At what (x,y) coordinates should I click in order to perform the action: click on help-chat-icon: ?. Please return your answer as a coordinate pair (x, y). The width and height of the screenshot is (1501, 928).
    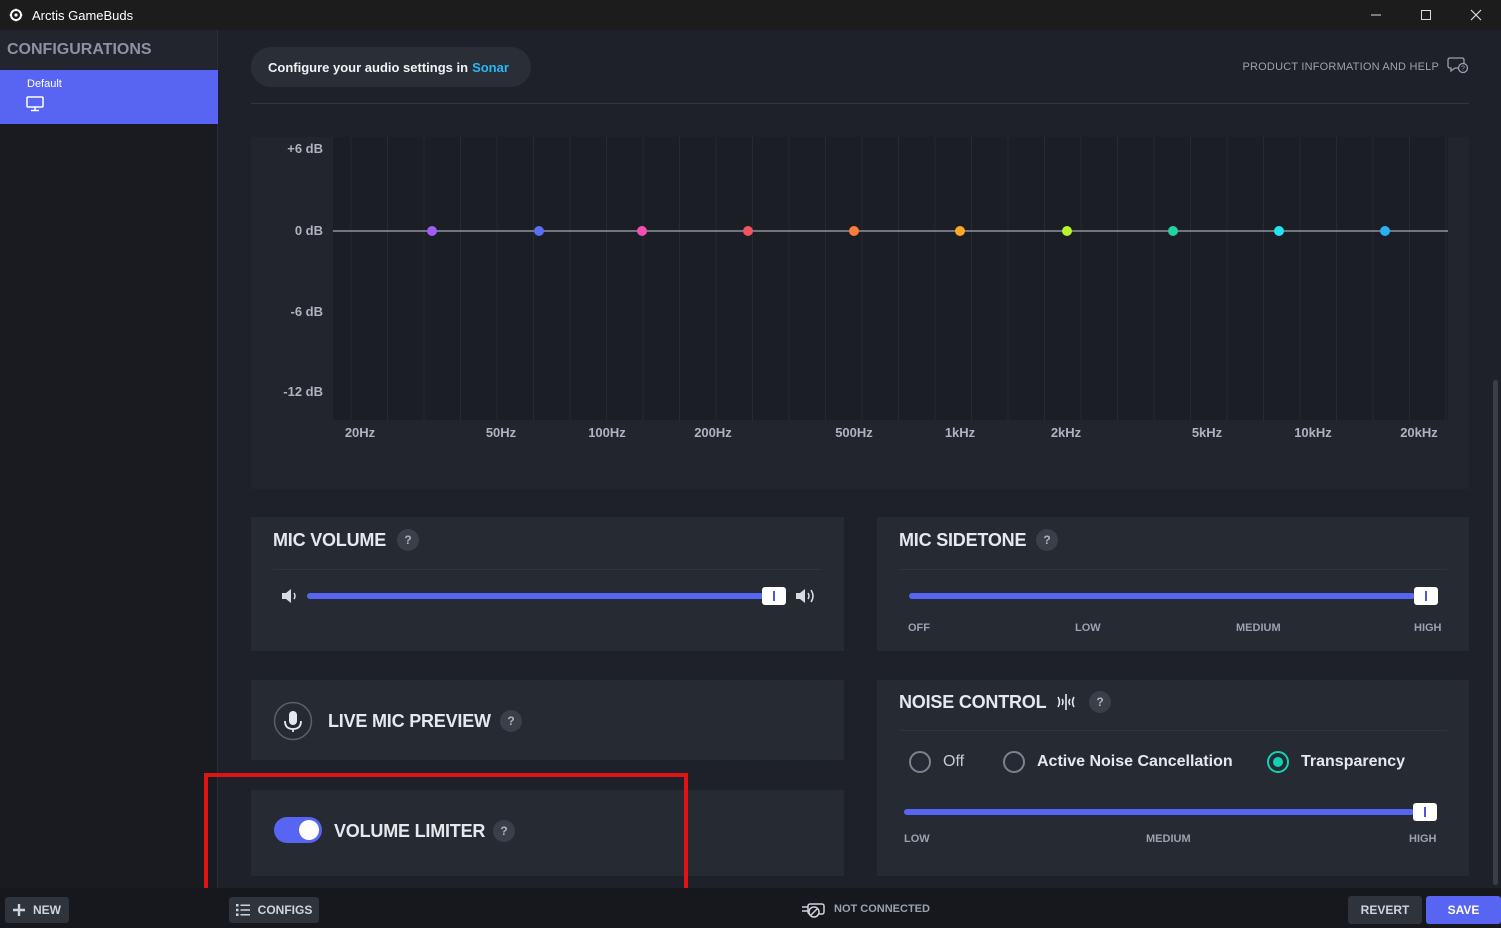
    Looking at the image, I should click on (1458, 66).